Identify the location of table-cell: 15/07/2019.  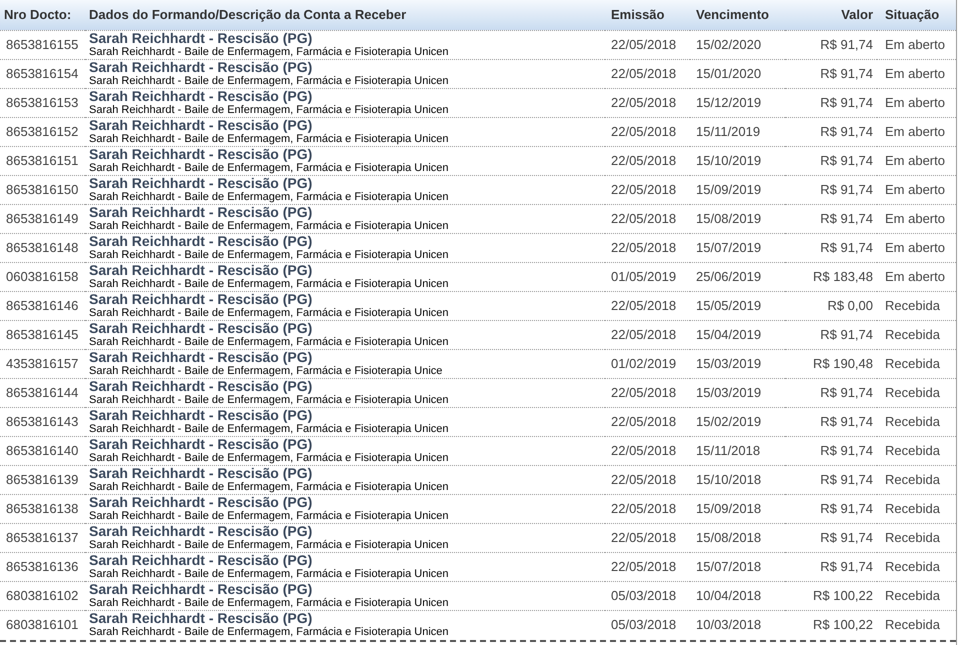
(737, 247).